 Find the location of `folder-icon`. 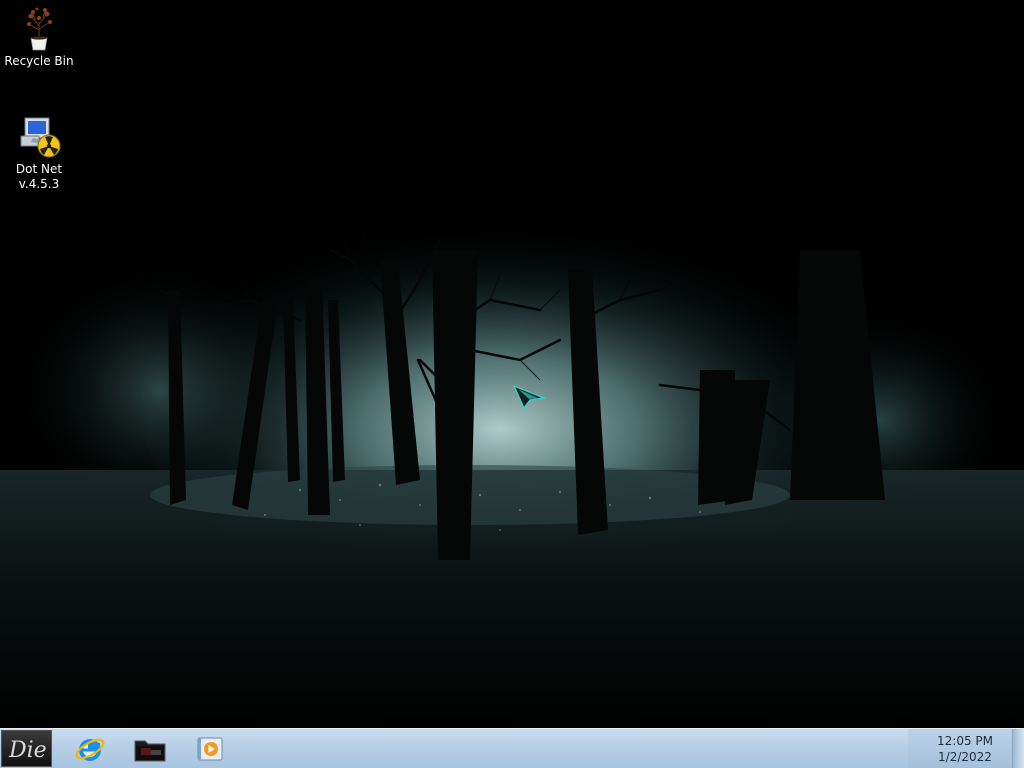

folder-icon is located at coordinates (150, 751).